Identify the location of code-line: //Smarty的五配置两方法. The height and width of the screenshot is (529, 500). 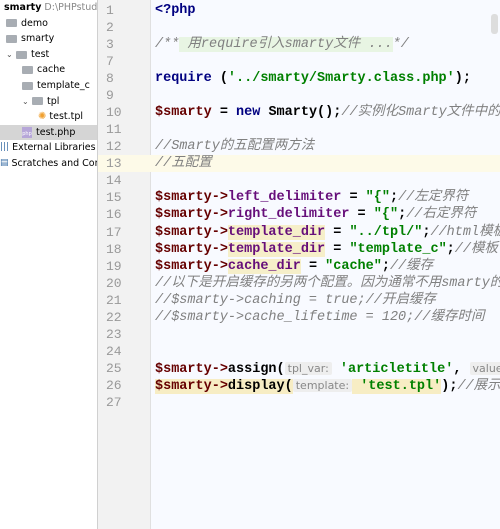
(234, 146).